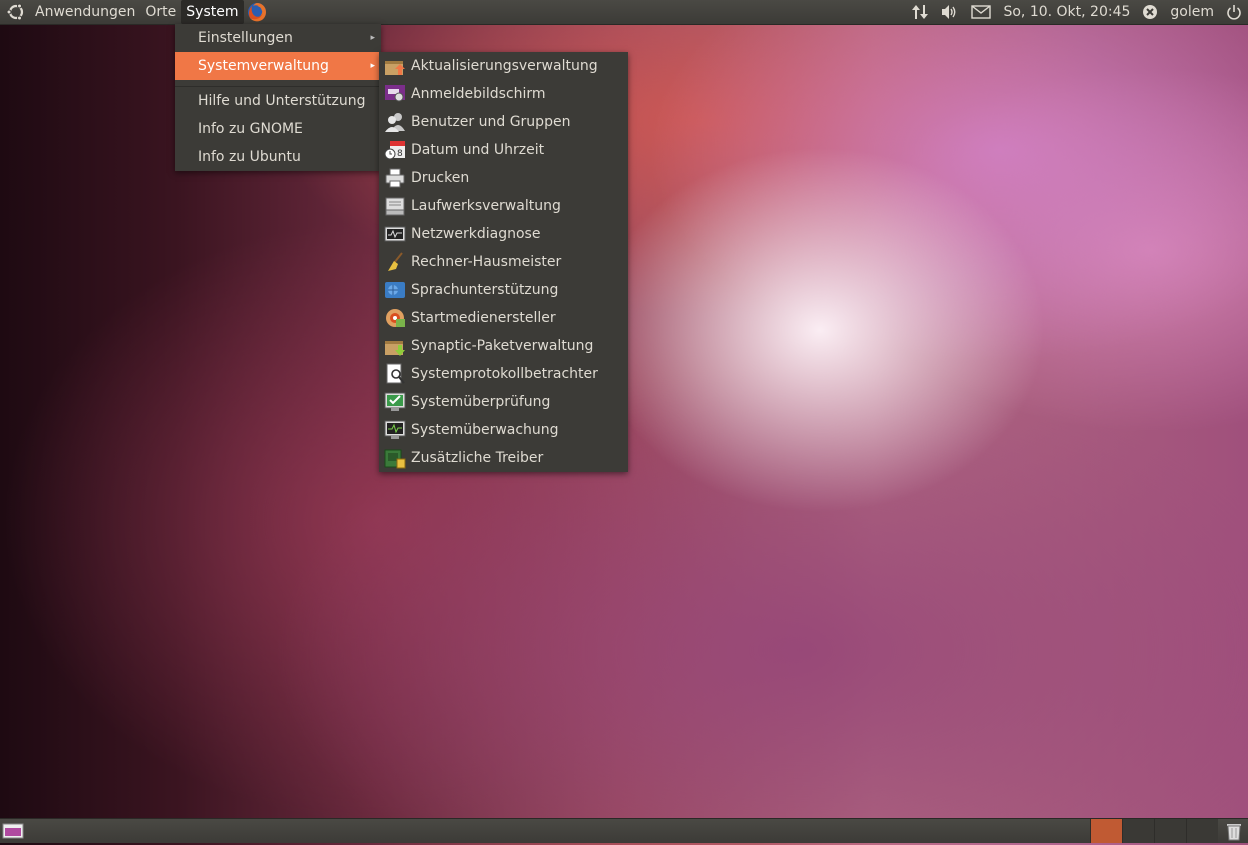 This screenshot has width=1248, height=845. I want to click on user-status-icon, so click(1150, 12).